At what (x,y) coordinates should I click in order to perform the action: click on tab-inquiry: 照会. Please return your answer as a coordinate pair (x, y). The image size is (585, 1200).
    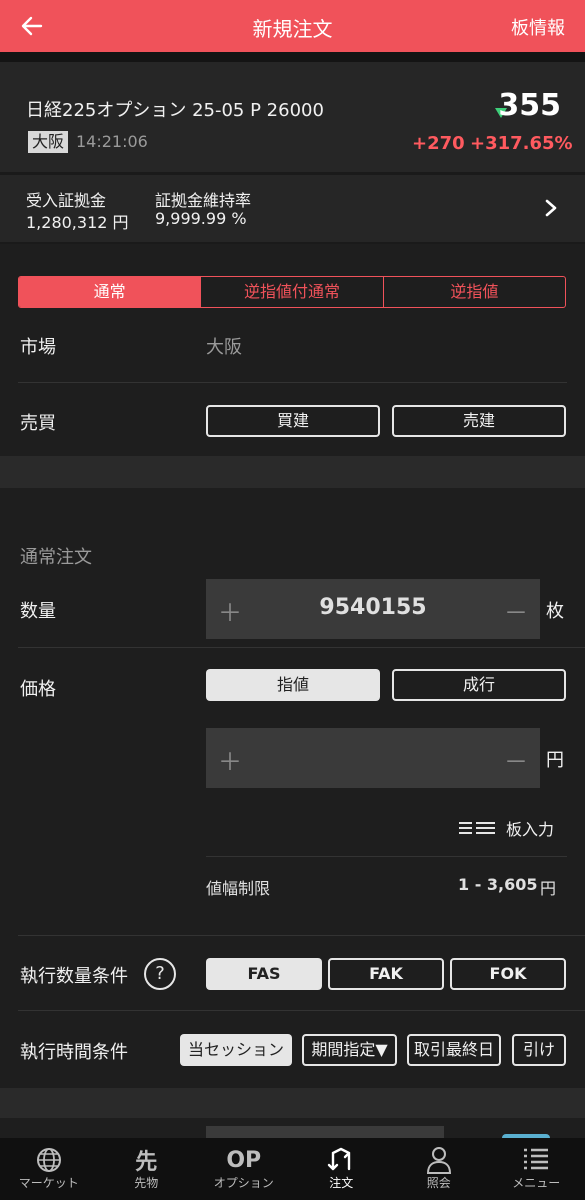
    Looking at the image, I should click on (439, 1169).